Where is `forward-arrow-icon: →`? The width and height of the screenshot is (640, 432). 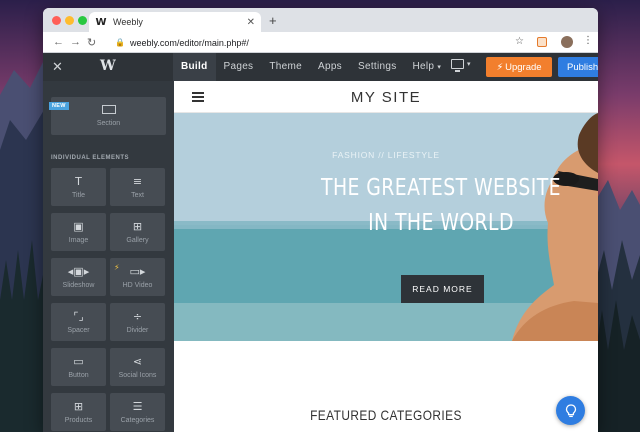 forward-arrow-icon: → is located at coordinates (75, 42).